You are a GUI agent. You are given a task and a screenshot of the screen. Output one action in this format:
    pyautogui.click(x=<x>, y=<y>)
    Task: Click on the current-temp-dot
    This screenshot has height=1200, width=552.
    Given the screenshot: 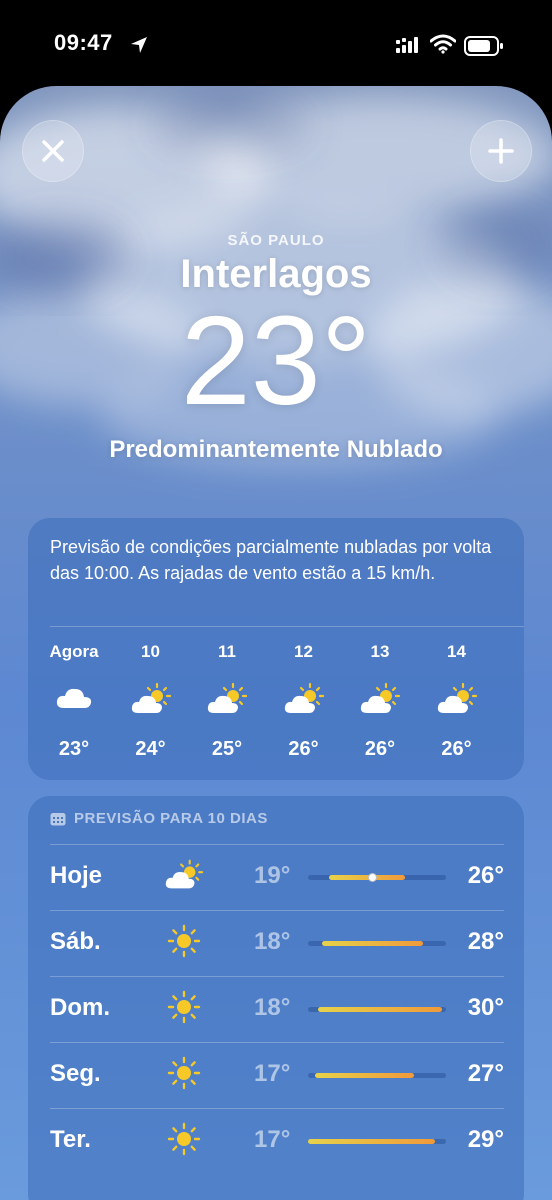 What is the action you would take?
    pyautogui.click(x=373, y=877)
    